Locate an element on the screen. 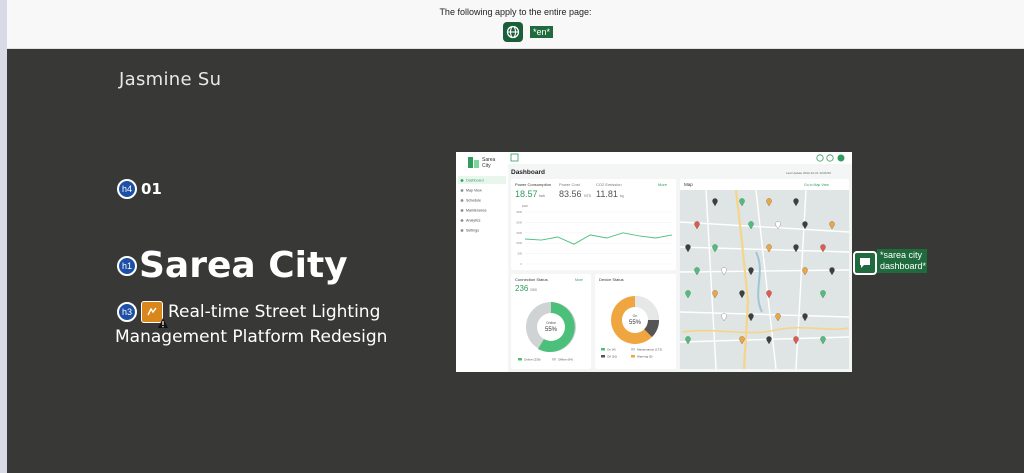  dash-power-unit-2: NTD is located at coordinates (588, 196).